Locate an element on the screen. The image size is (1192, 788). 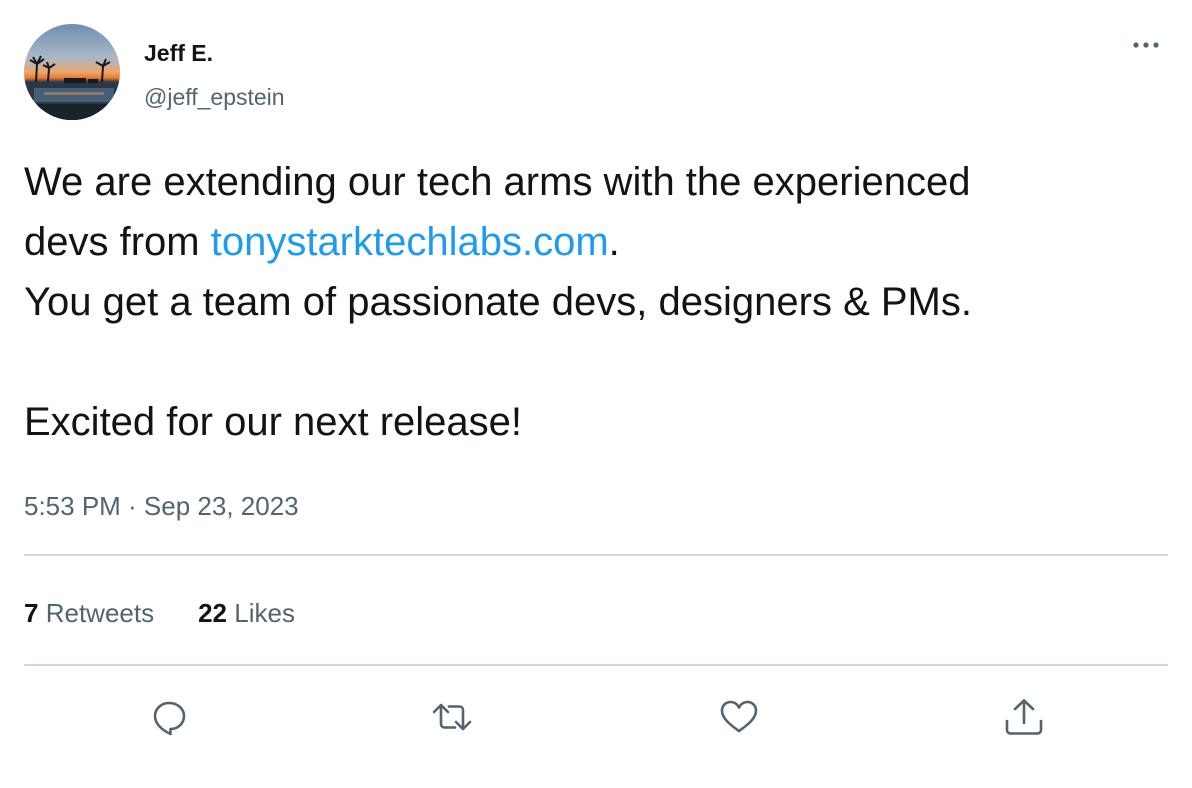
likes-label: Likes is located at coordinates (264, 613).